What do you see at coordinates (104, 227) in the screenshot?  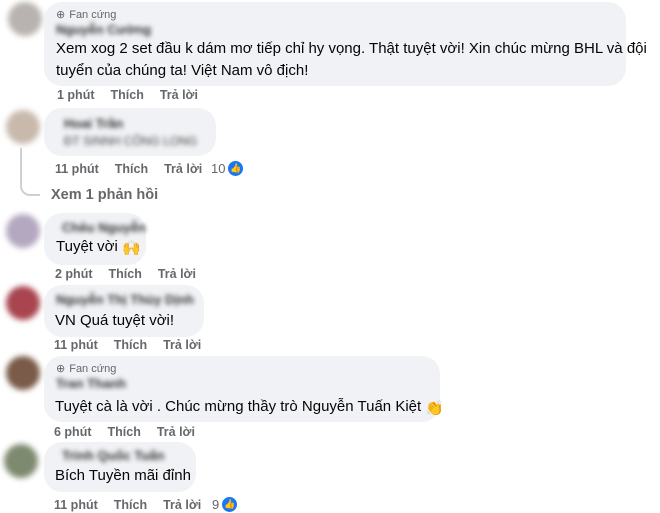 I see `commenter-name: Chêu Nguyễn` at bounding box center [104, 227].